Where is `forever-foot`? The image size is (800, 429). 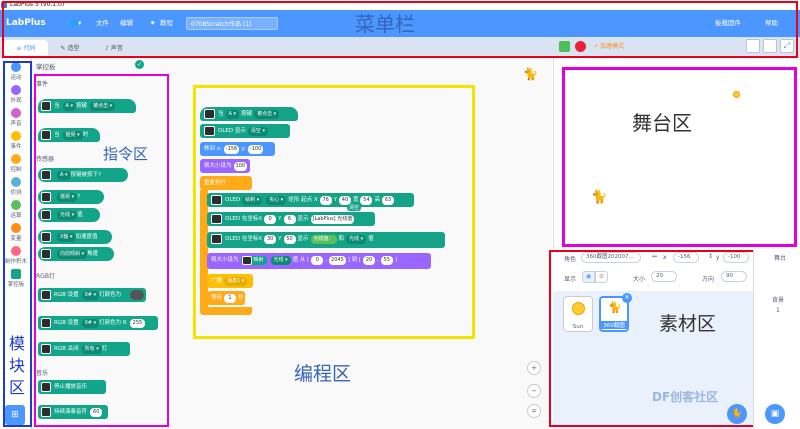 forever-foot is located at coordinates (226, 311).